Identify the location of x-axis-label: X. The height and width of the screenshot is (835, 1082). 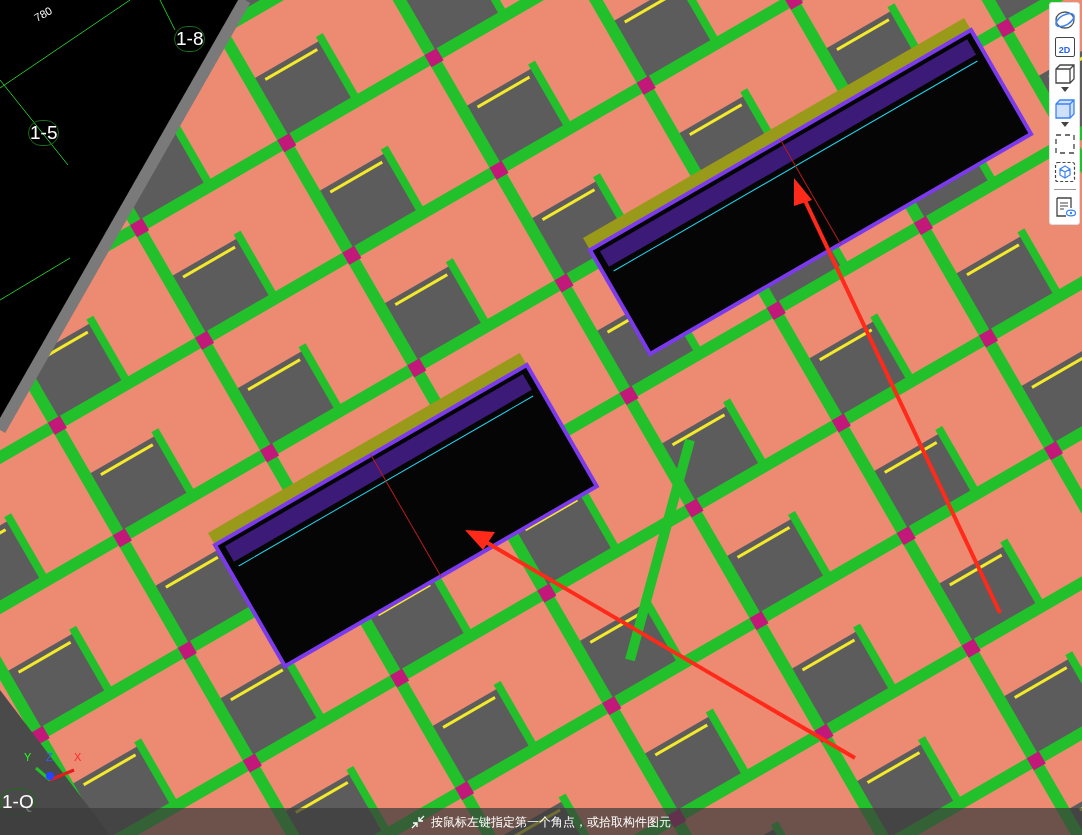
(78, 757).